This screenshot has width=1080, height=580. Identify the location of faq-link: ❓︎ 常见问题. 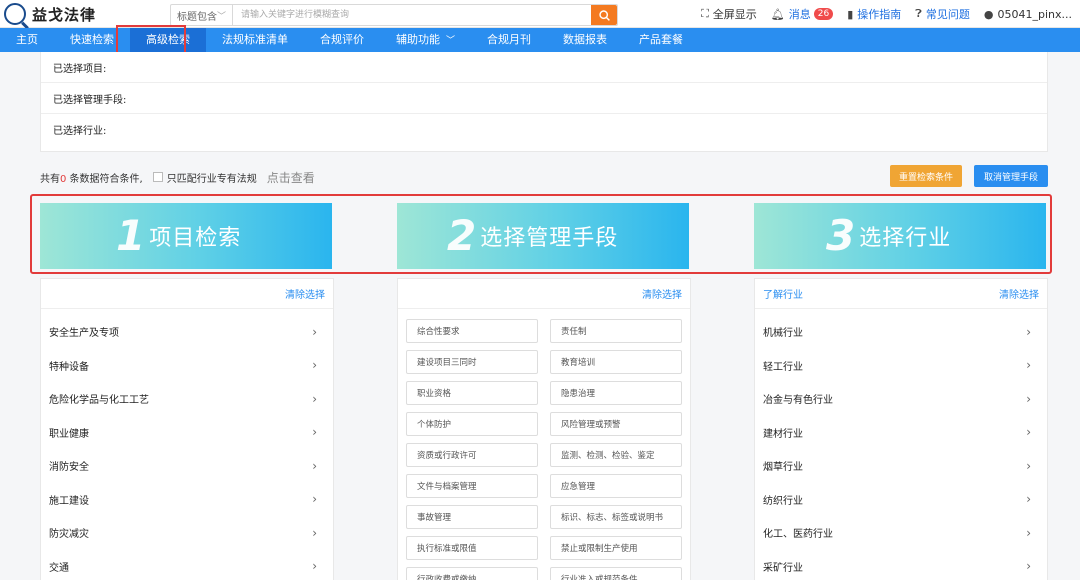
(942, 14).